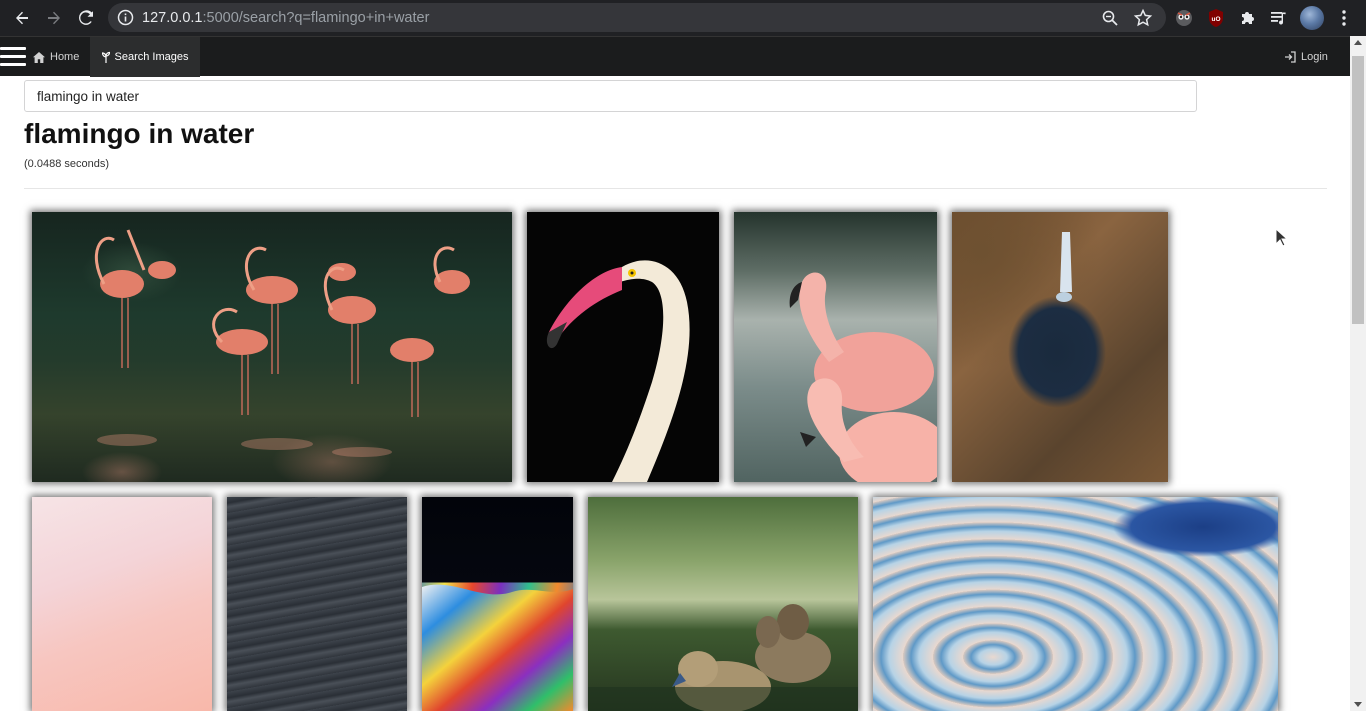 The width and height of the screenshot is (1366, 711). I want to click on shield-icon: uO, so click(1216, 18).